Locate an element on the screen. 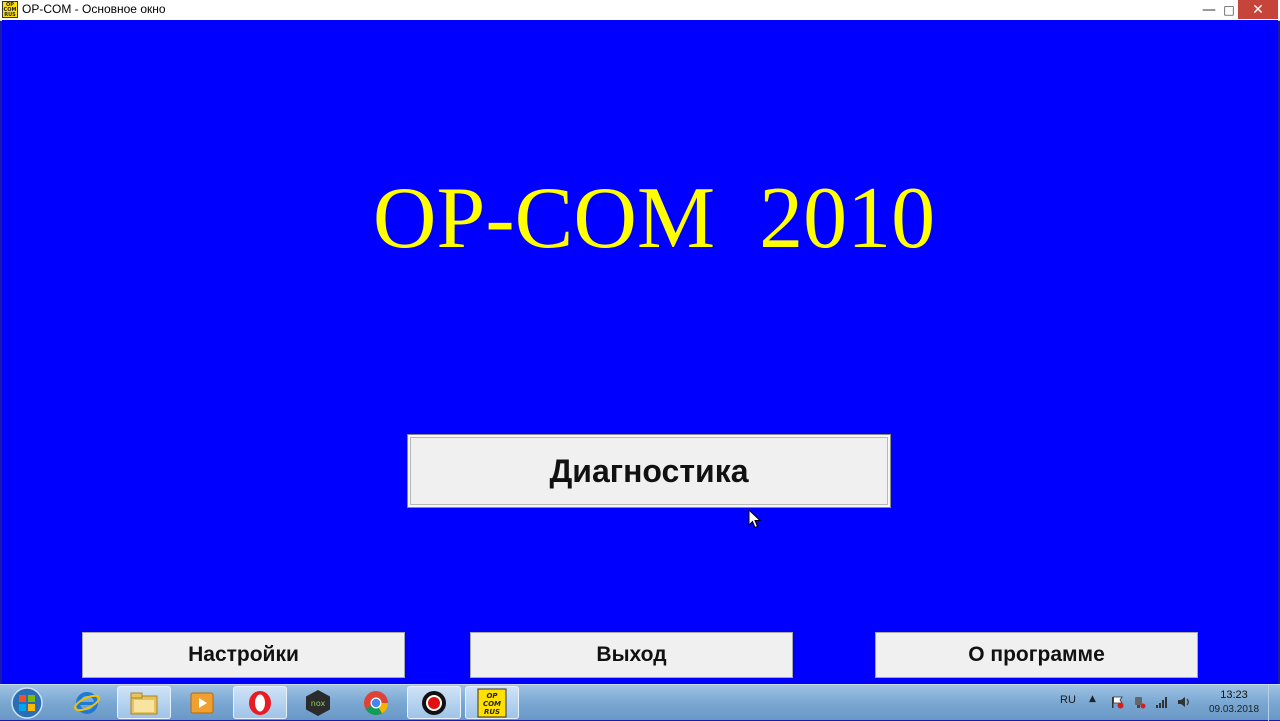  windows-logo-icon is located at coordinates (27, 703).